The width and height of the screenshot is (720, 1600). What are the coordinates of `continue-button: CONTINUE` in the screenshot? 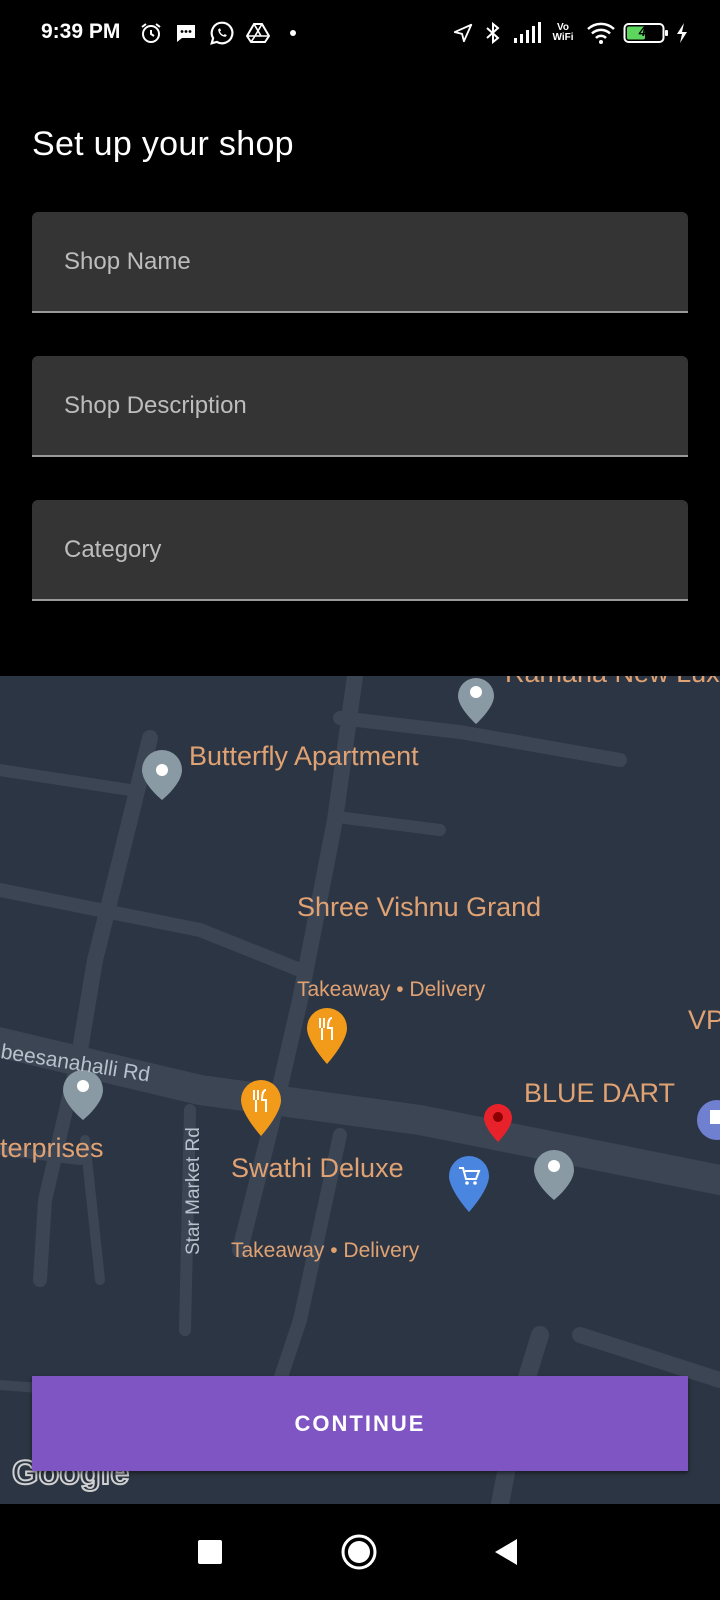 It's located at (360, 1423).